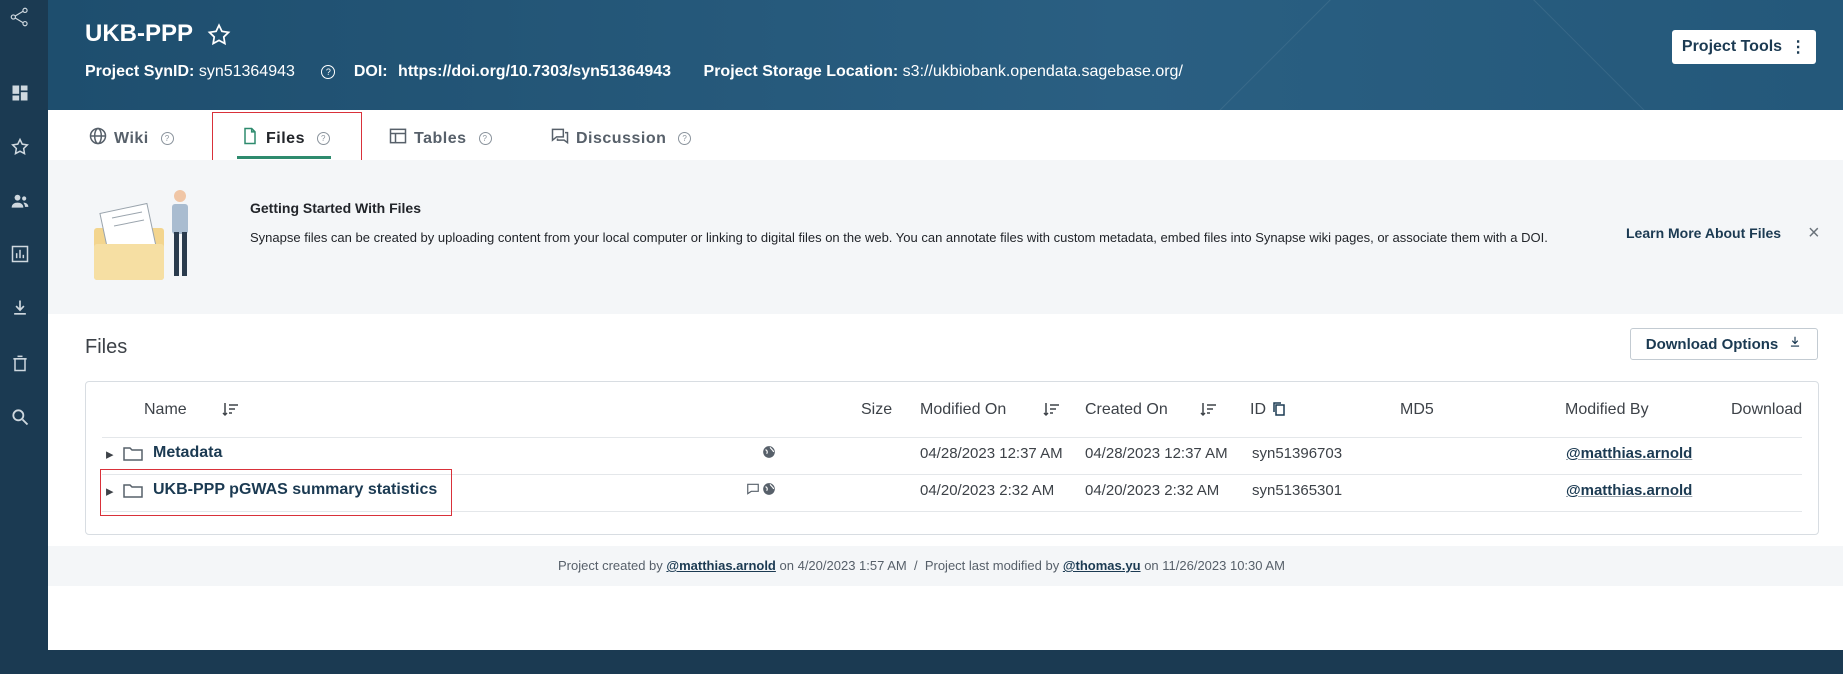  Describe the element at coordinates (1417, 409) in the screenshot. I see `col-header-md5: MD5` at that location.